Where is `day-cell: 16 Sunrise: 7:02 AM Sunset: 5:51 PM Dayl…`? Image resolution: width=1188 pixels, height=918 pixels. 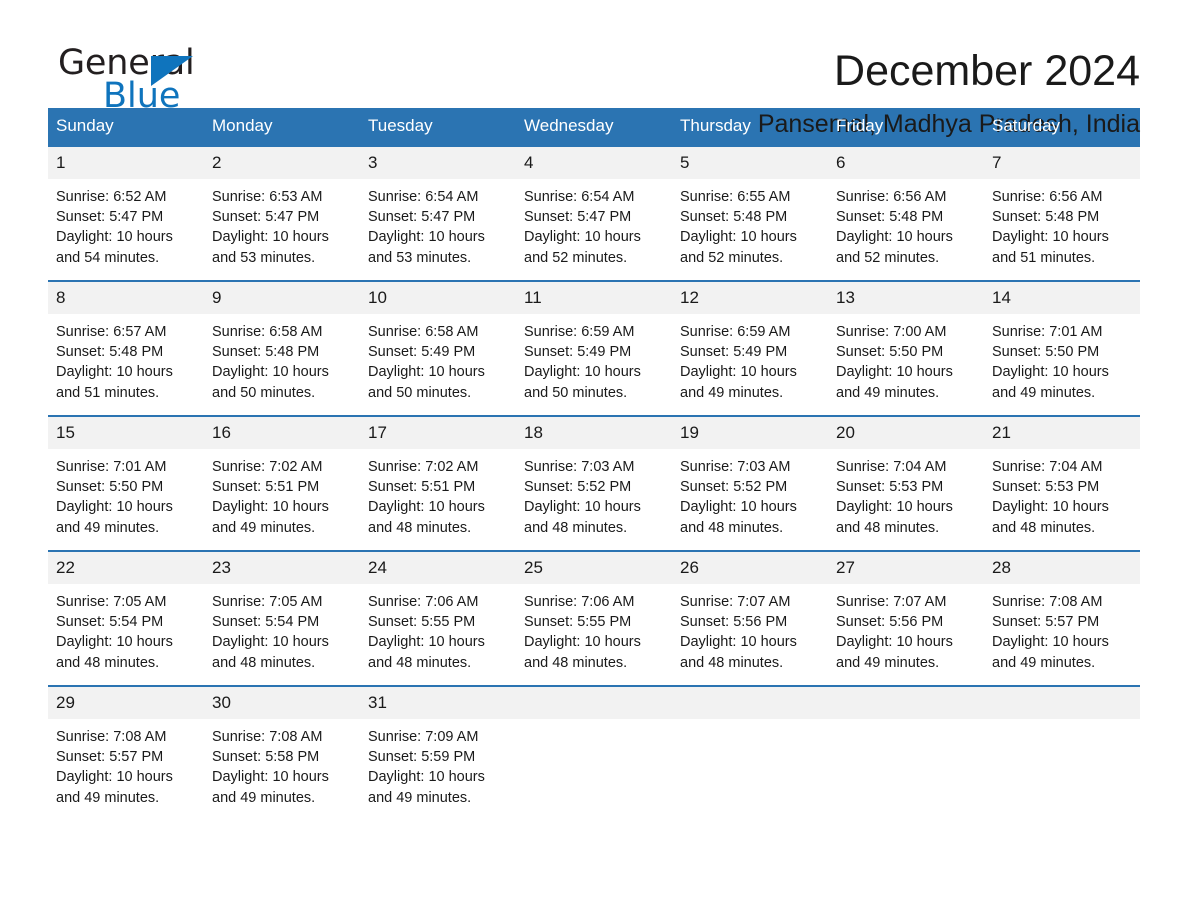 day-cell: 16 Sunrise: 7:02 AM Sunset: 5:51 PM Dayl… is located at coordinates (282, 483).